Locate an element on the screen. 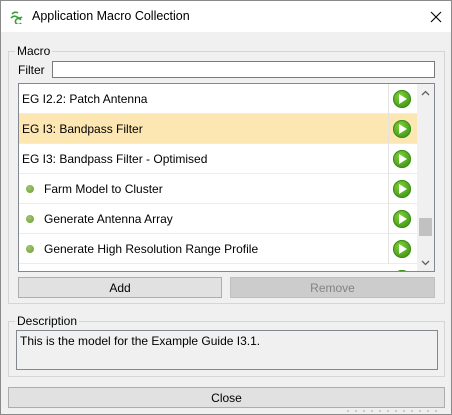 The image size is (452, 415). close-icon is located at coordinates (436, 16).